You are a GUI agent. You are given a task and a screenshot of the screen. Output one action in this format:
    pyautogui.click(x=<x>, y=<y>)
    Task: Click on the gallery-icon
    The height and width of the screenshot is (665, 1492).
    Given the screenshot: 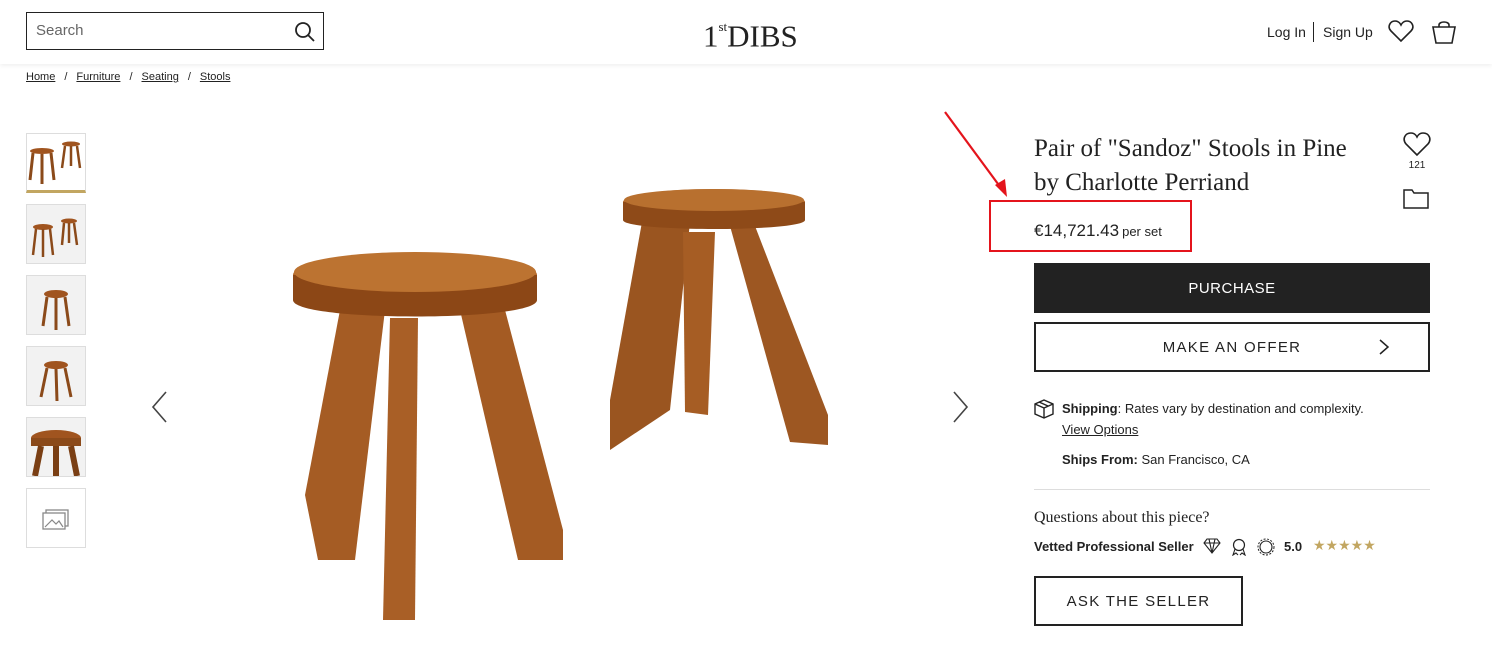 What is the action you would take?
    pyautogui.click(x=55, y=519)
    